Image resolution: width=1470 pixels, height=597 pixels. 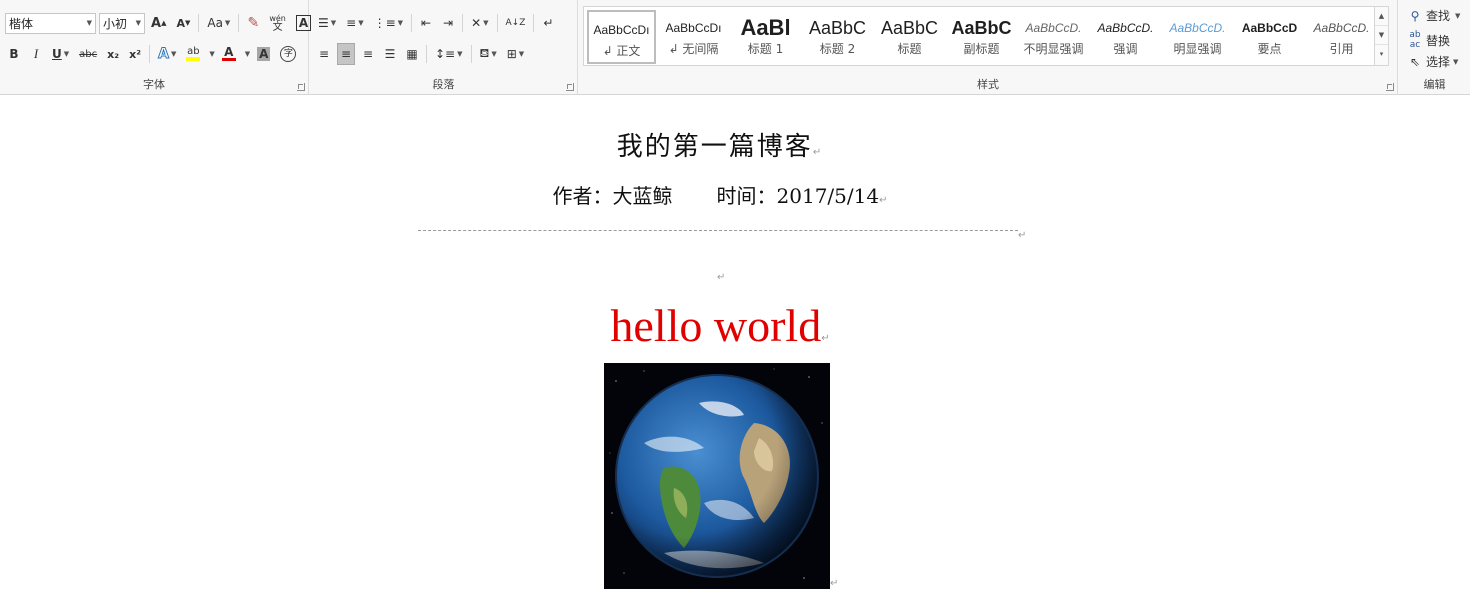 I want to click on enclose-characters-button: 字, so click(x=288, y=54).